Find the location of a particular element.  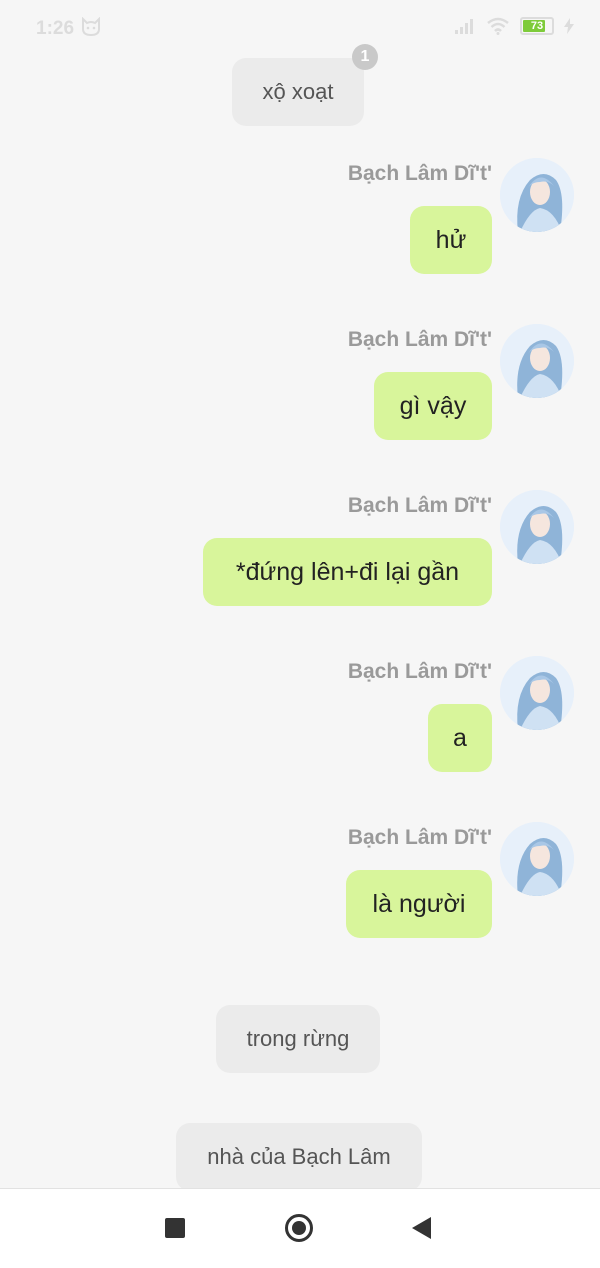

status-time: 1:26 is located at coordinates (55, 28).